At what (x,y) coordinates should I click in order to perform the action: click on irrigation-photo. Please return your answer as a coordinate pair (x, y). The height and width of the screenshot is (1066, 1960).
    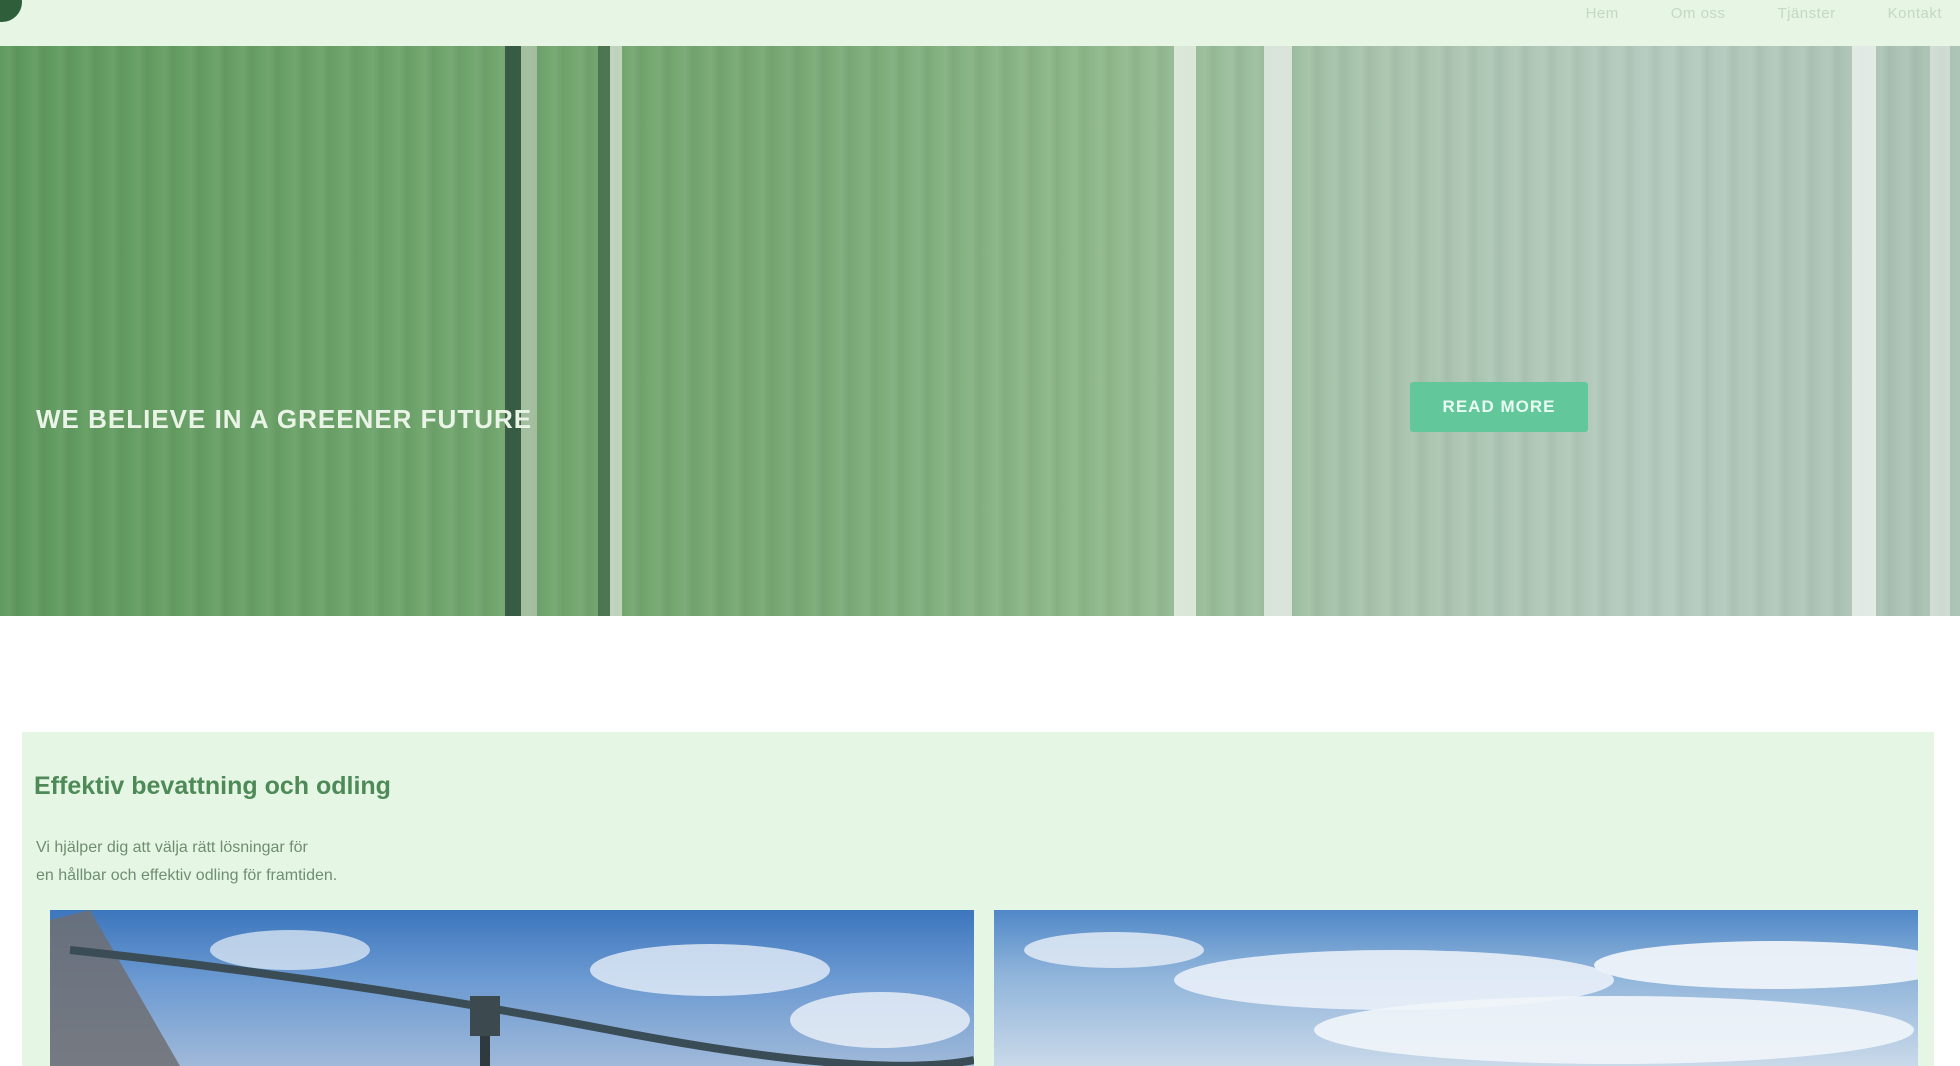
    Looking at the image, I should click on (512, 988).